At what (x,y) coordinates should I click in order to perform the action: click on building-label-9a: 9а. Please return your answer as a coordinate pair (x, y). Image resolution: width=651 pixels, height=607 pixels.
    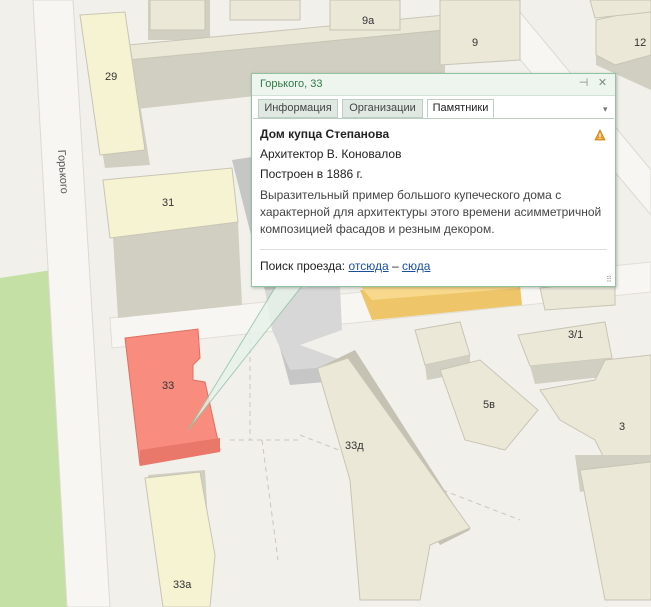
    Looking at the image, I should click on (368, 21).